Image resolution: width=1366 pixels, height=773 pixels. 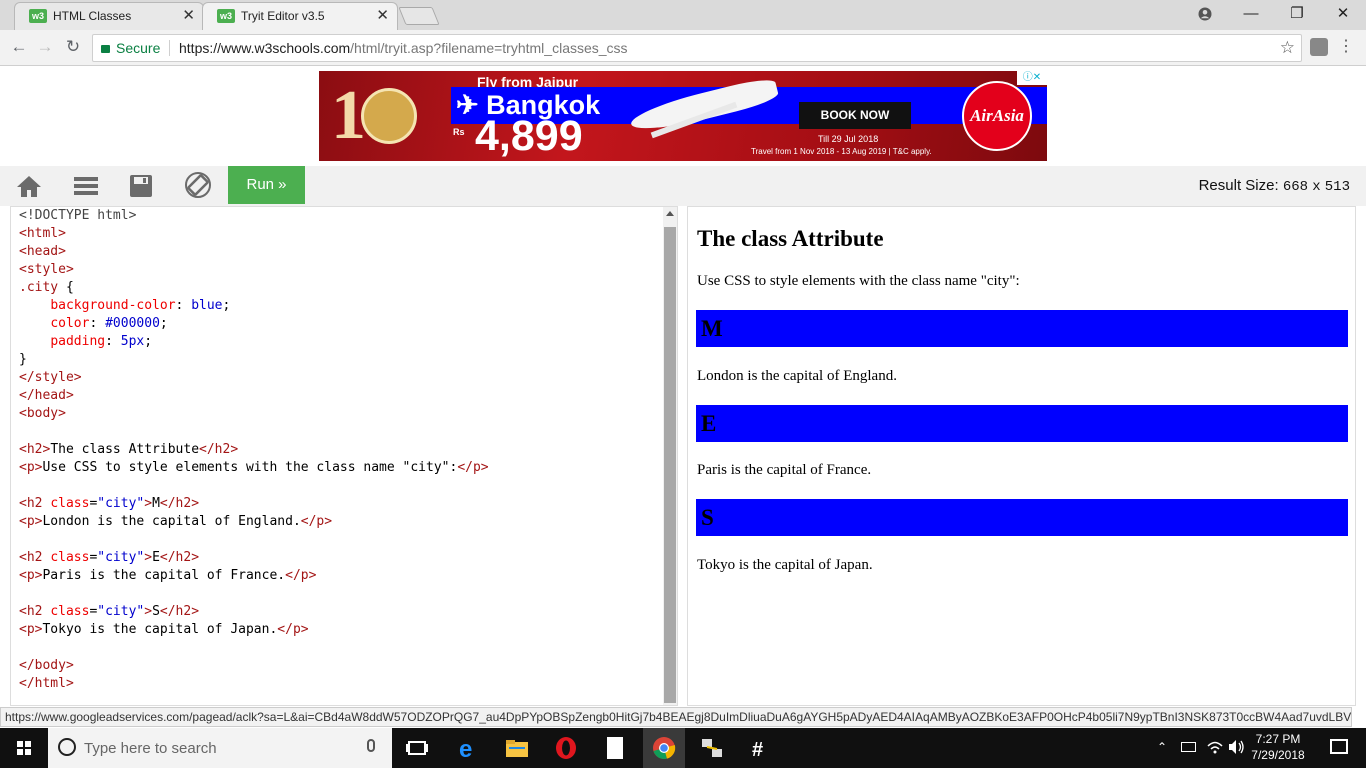 I want to click on book-now-button: BOOK NOW, so click(x=855, y=115).